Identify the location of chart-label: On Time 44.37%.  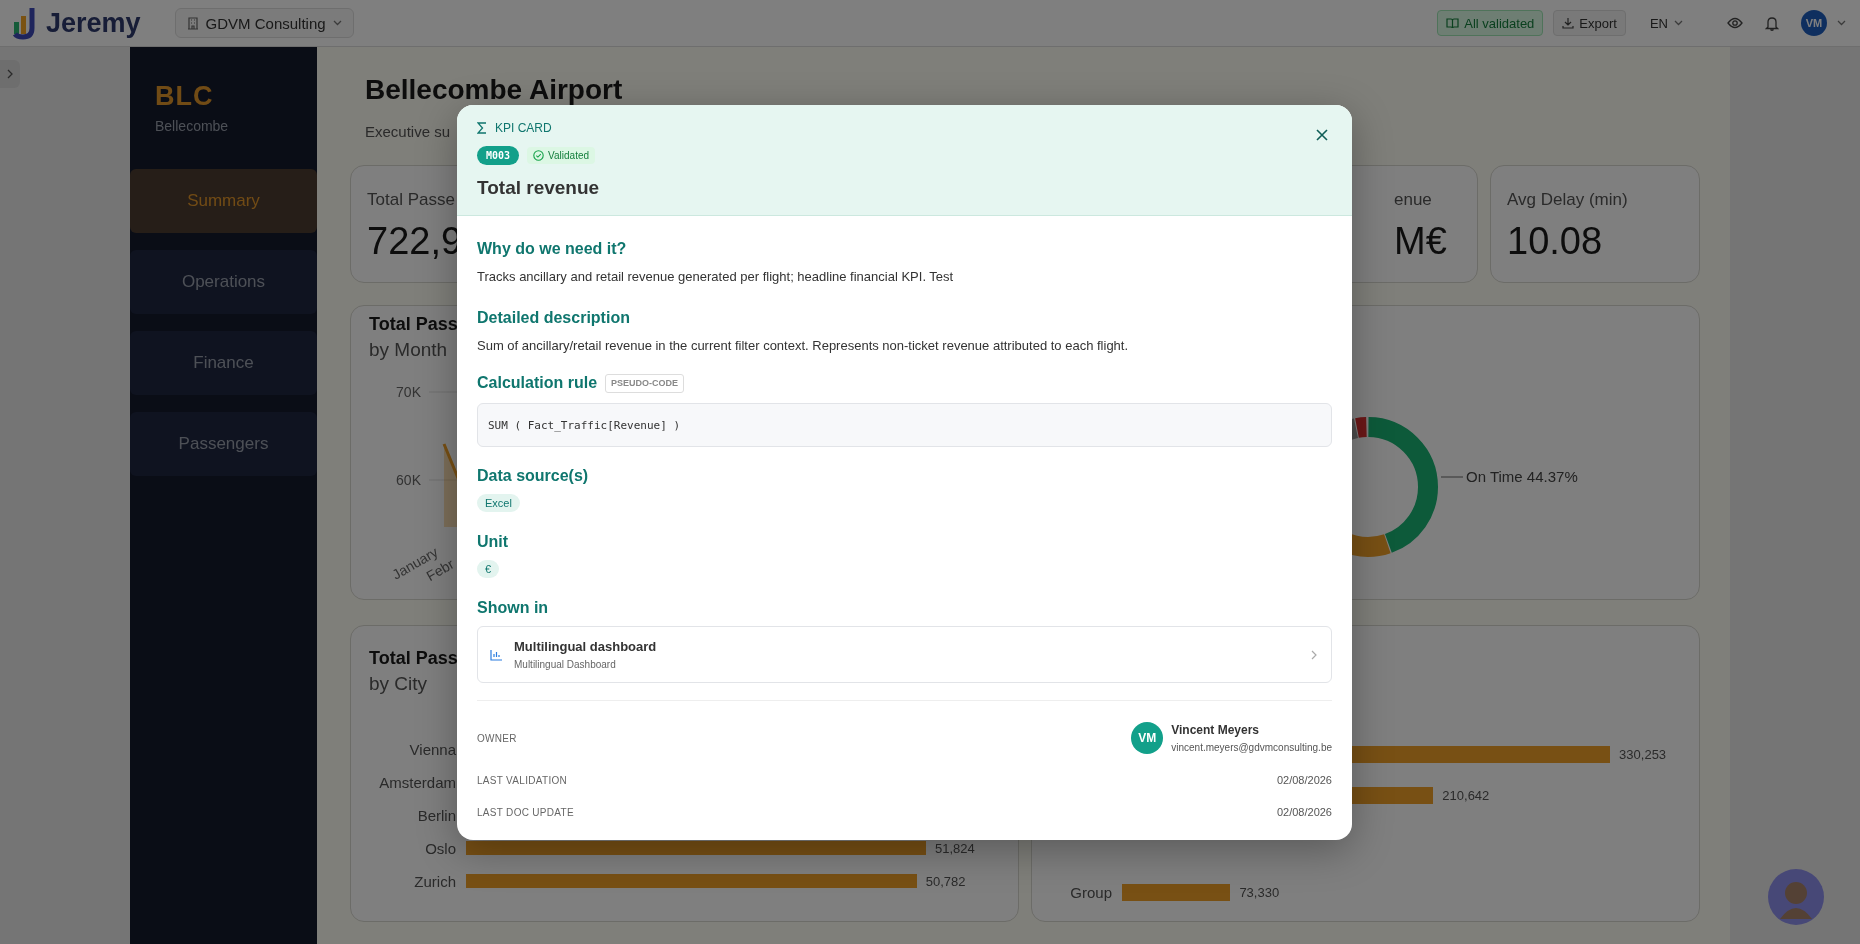
(1522, 476).